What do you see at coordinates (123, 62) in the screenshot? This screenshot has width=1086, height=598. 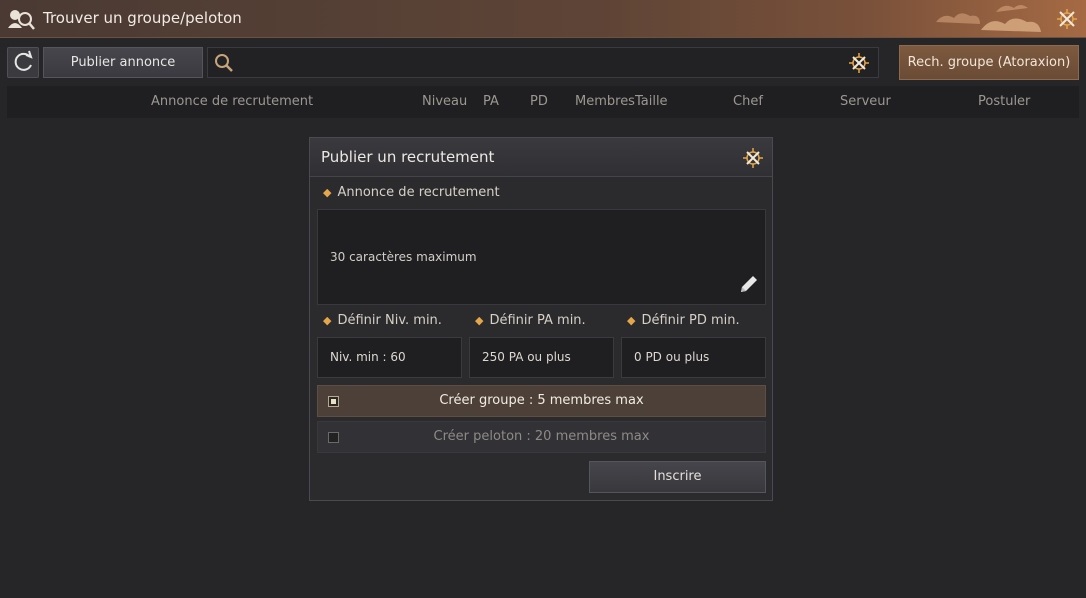 I see `publish-announce-button: Publier annonce` at bounding box center [123, 62].